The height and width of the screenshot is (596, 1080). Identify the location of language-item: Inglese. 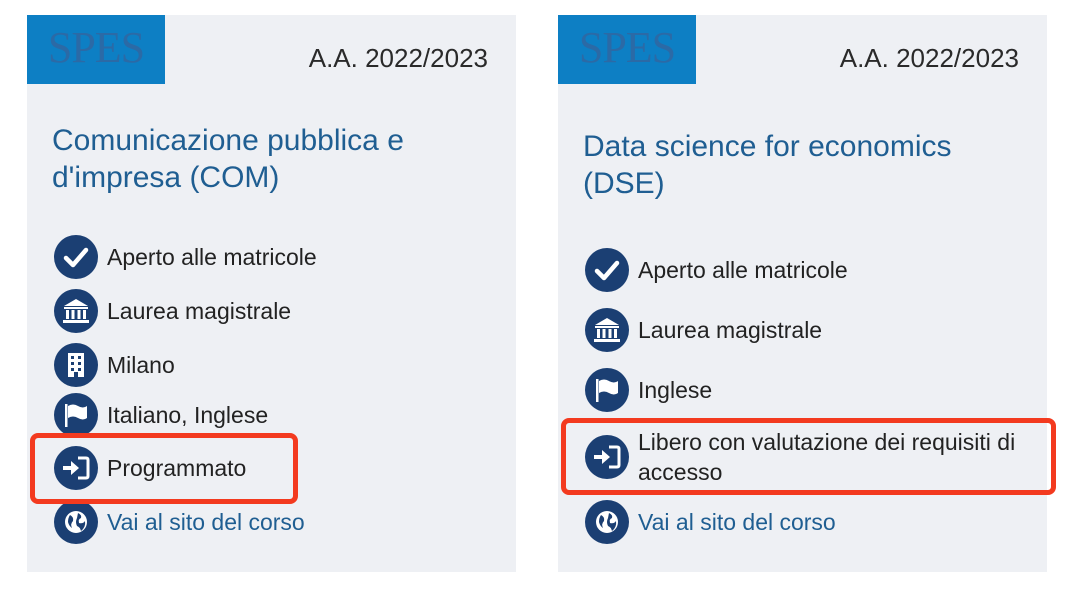
(815, 390).